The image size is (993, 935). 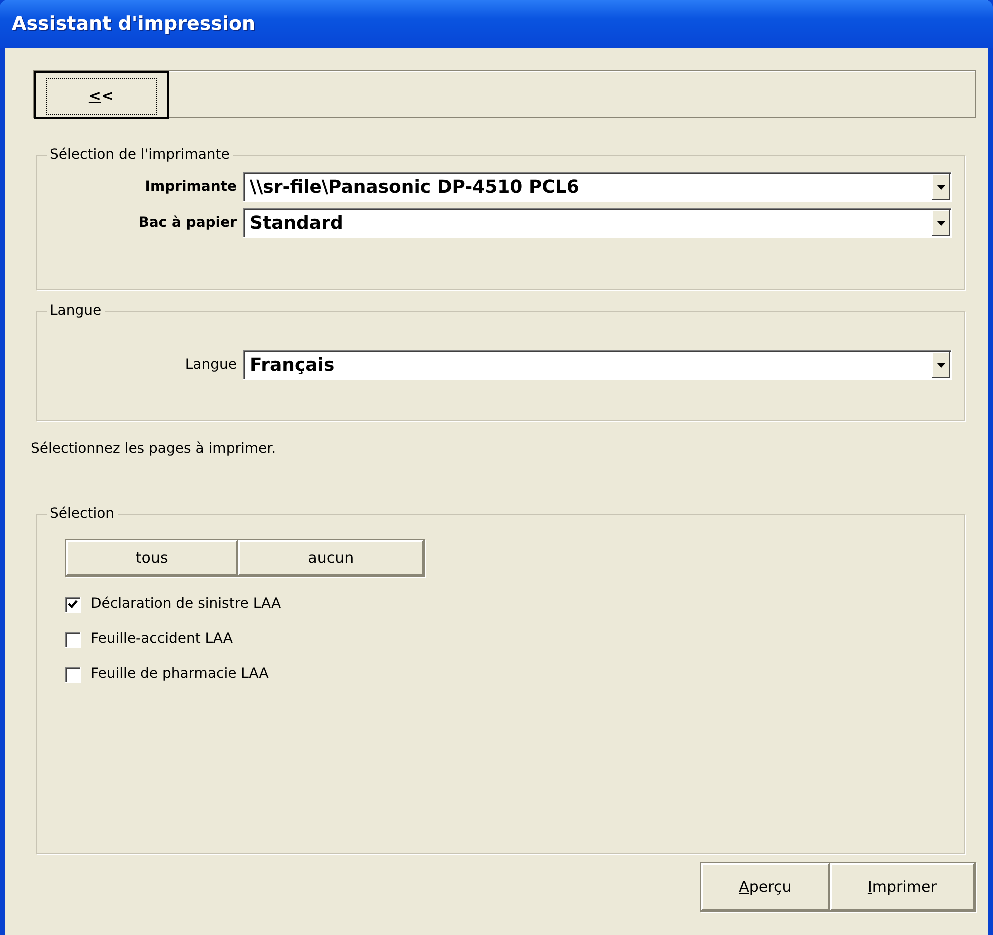 What do you see at coordinates (154, 449) in the screenshot?
I see `instruction-text: Sélectionnez les pages à imprimer.` at bounding box center [154, 449].